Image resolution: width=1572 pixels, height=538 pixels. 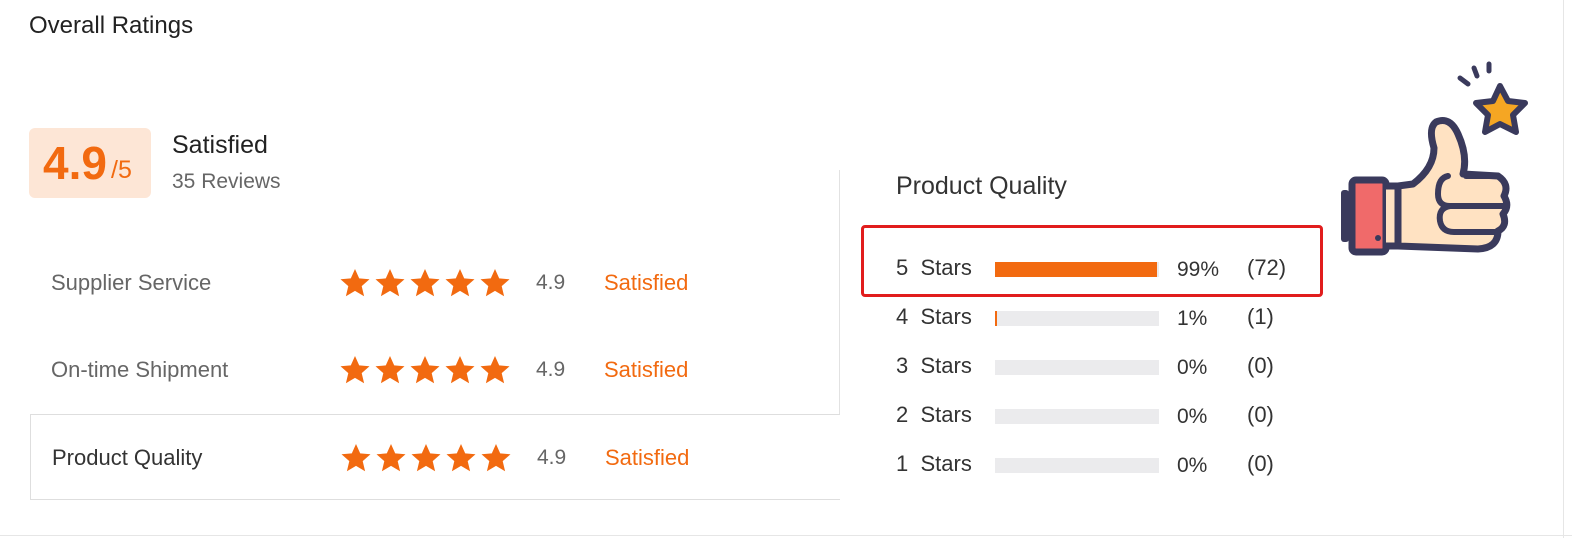 I want to click on distribution-percent: 1%, so click(x=1192, y=318).